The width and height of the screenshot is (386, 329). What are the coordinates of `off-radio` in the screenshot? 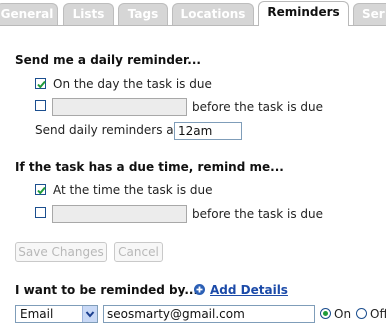 It's located at (361, 313).